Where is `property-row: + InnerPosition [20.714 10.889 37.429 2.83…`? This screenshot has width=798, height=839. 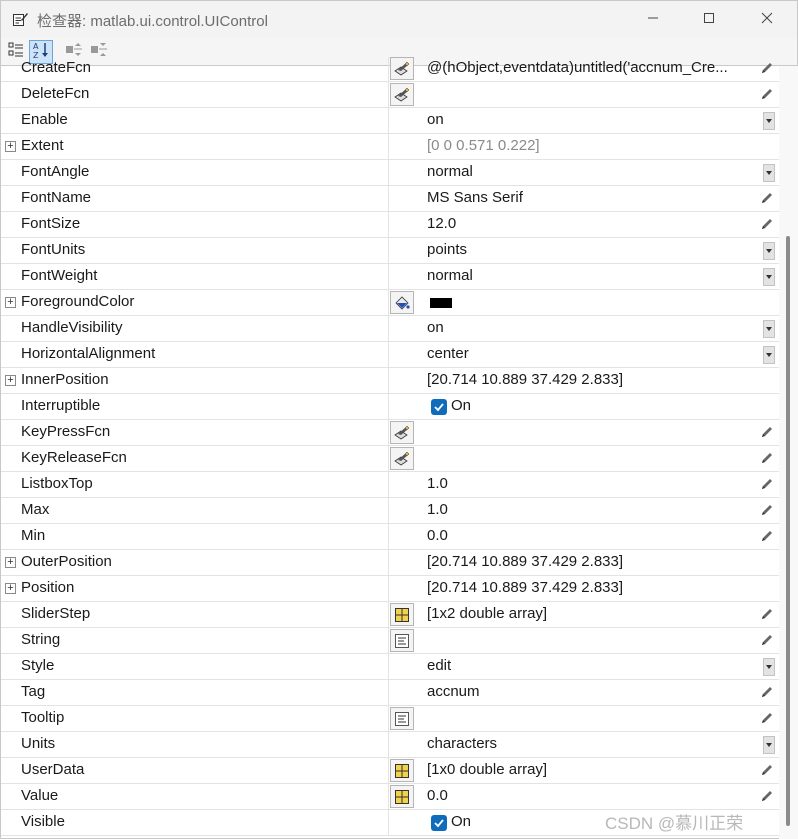 property-row: + InnerPosition [20.714 10.889 37.429 2.83… is located at coordinates (390, 381).